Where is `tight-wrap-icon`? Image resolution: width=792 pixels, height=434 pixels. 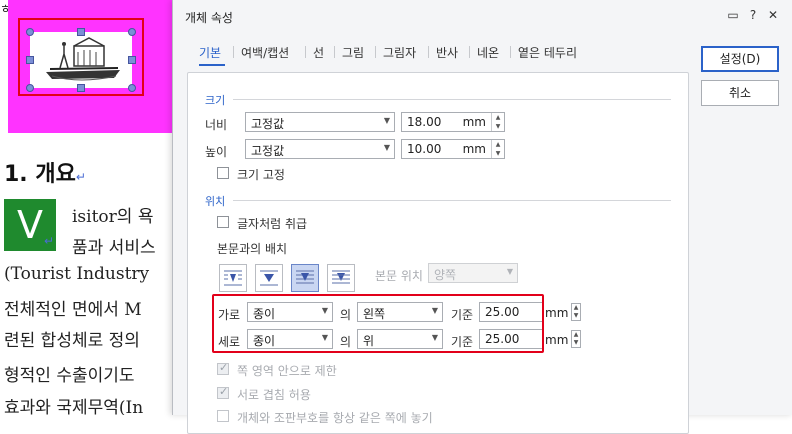
tight-wrap-icon is located at coordinates (269, 278).